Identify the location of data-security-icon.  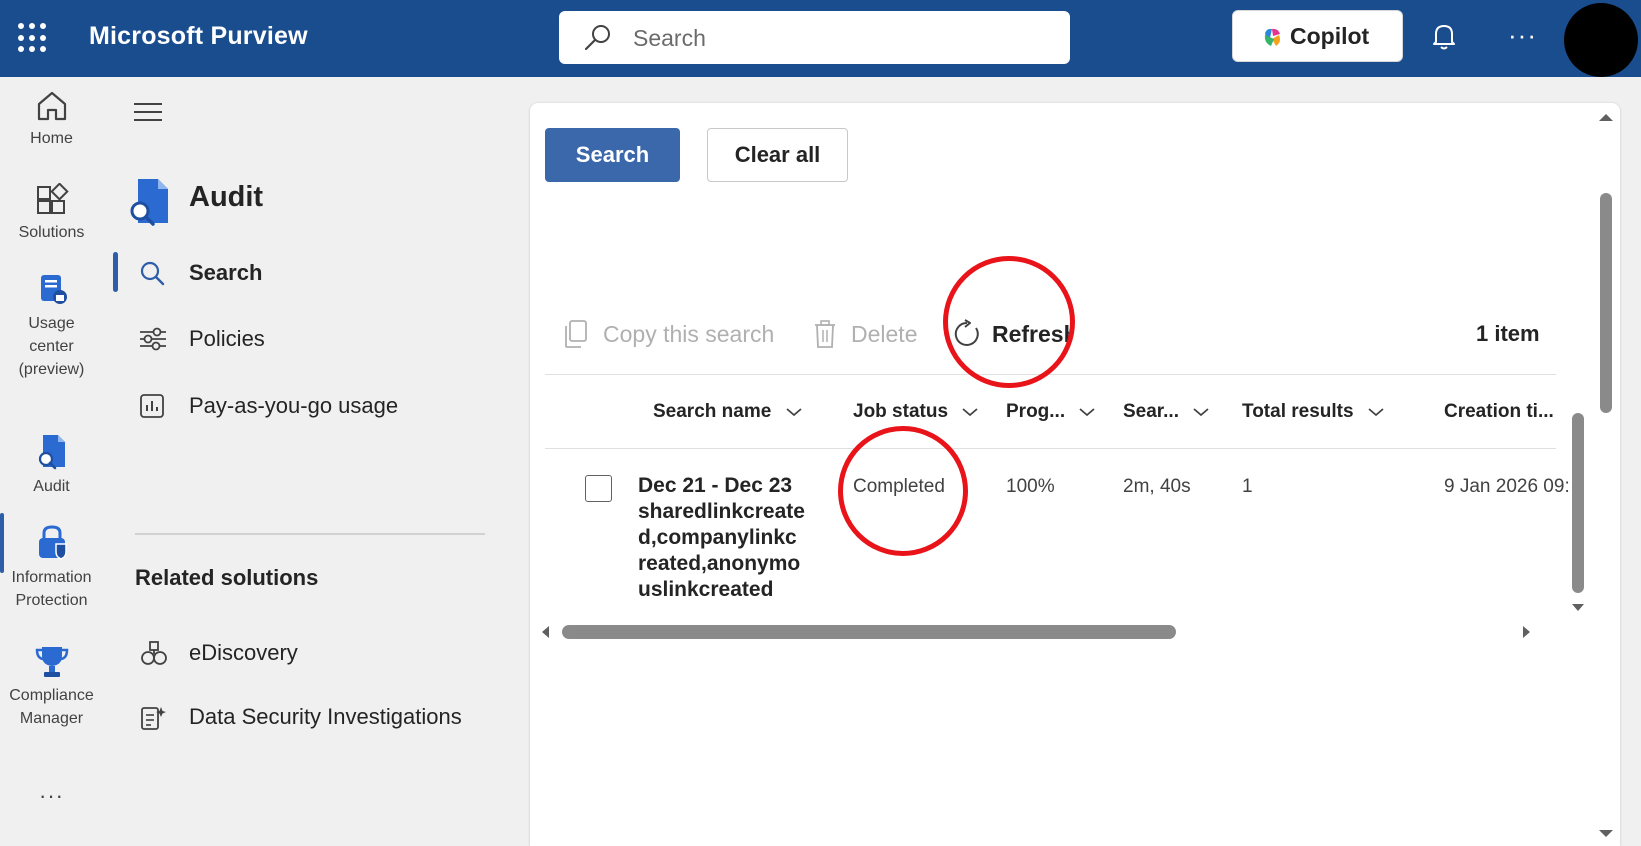
(153, 718).